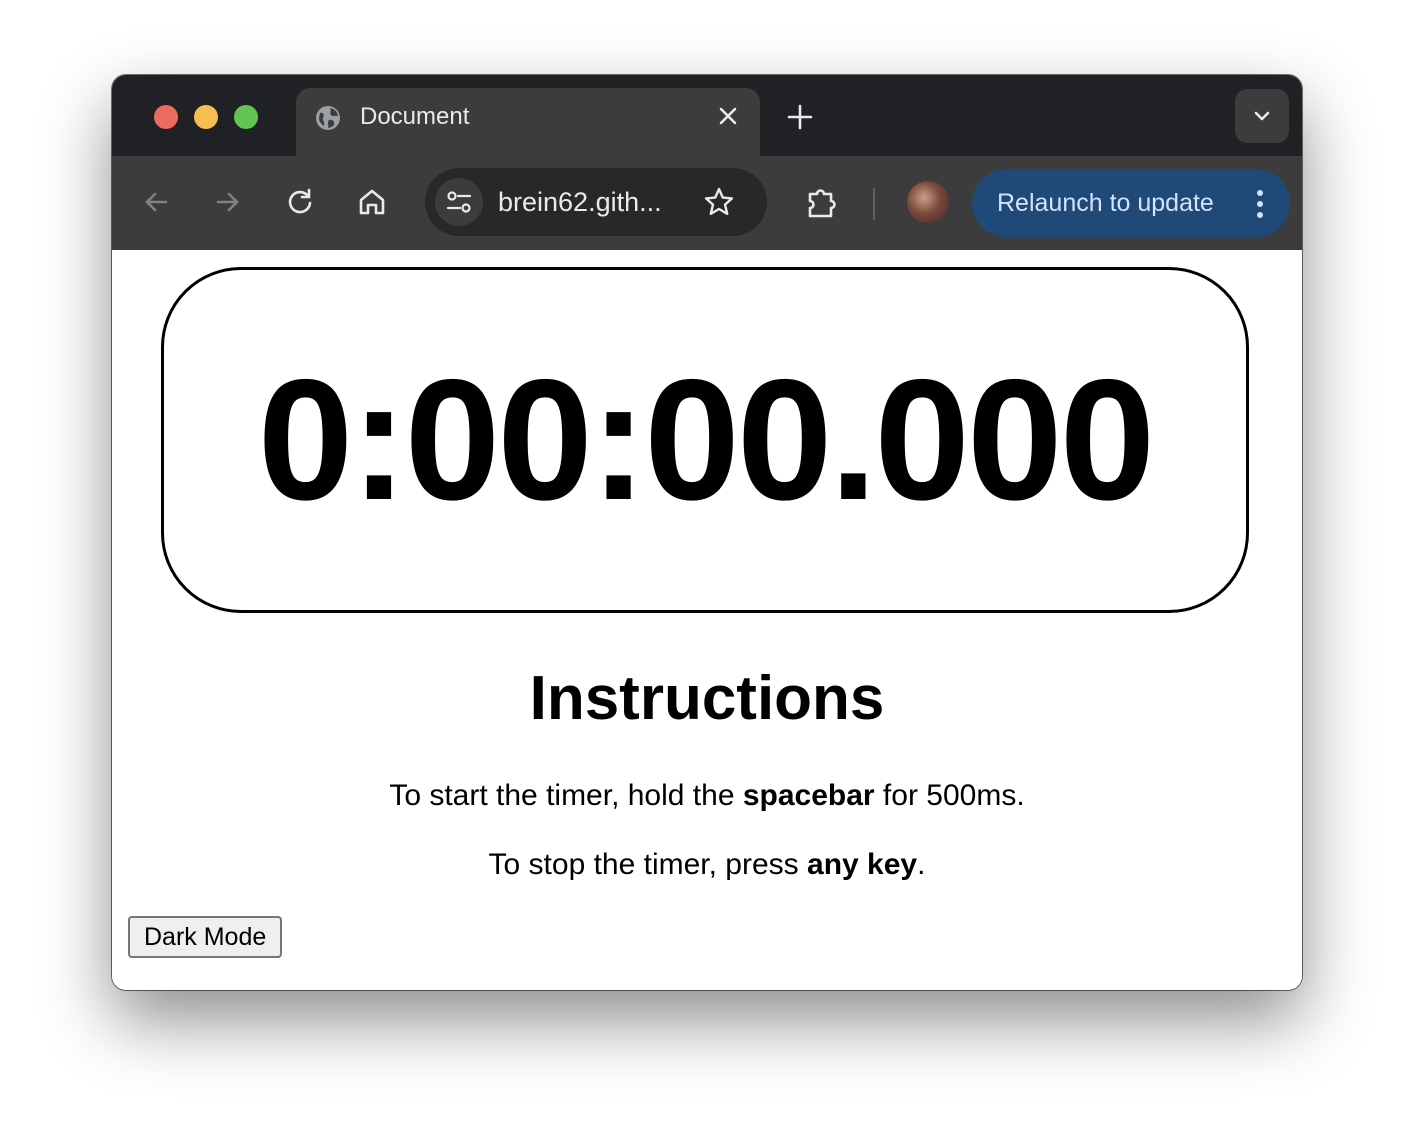 The height and width of the screenshot is (1138, 1414). I want to click on close-window-button, so click(166, 117).